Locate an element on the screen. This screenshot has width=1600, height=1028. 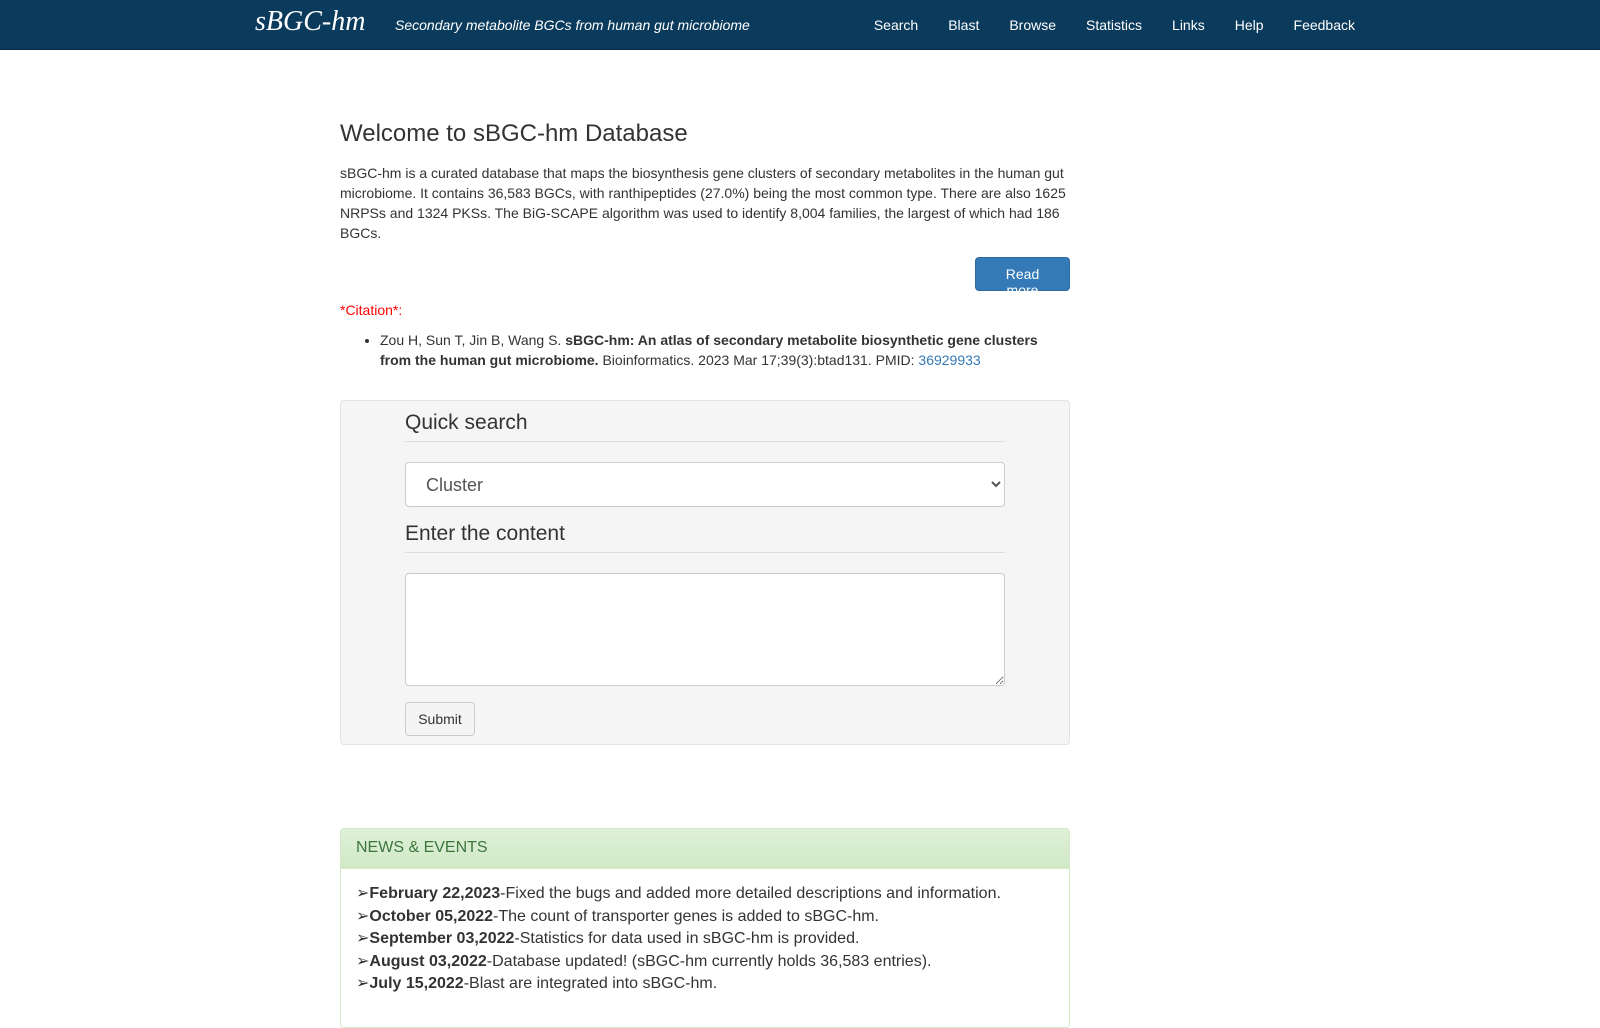
news-date: July 15,2022 is located at coordinates (416, 983).